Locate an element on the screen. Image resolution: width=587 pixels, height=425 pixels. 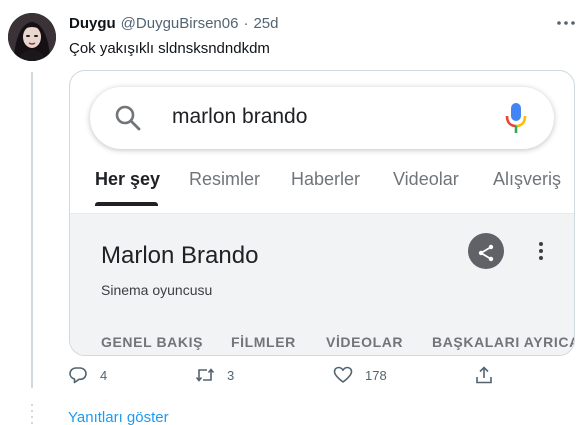
microphone-icon is located at coordinates (516, 118).